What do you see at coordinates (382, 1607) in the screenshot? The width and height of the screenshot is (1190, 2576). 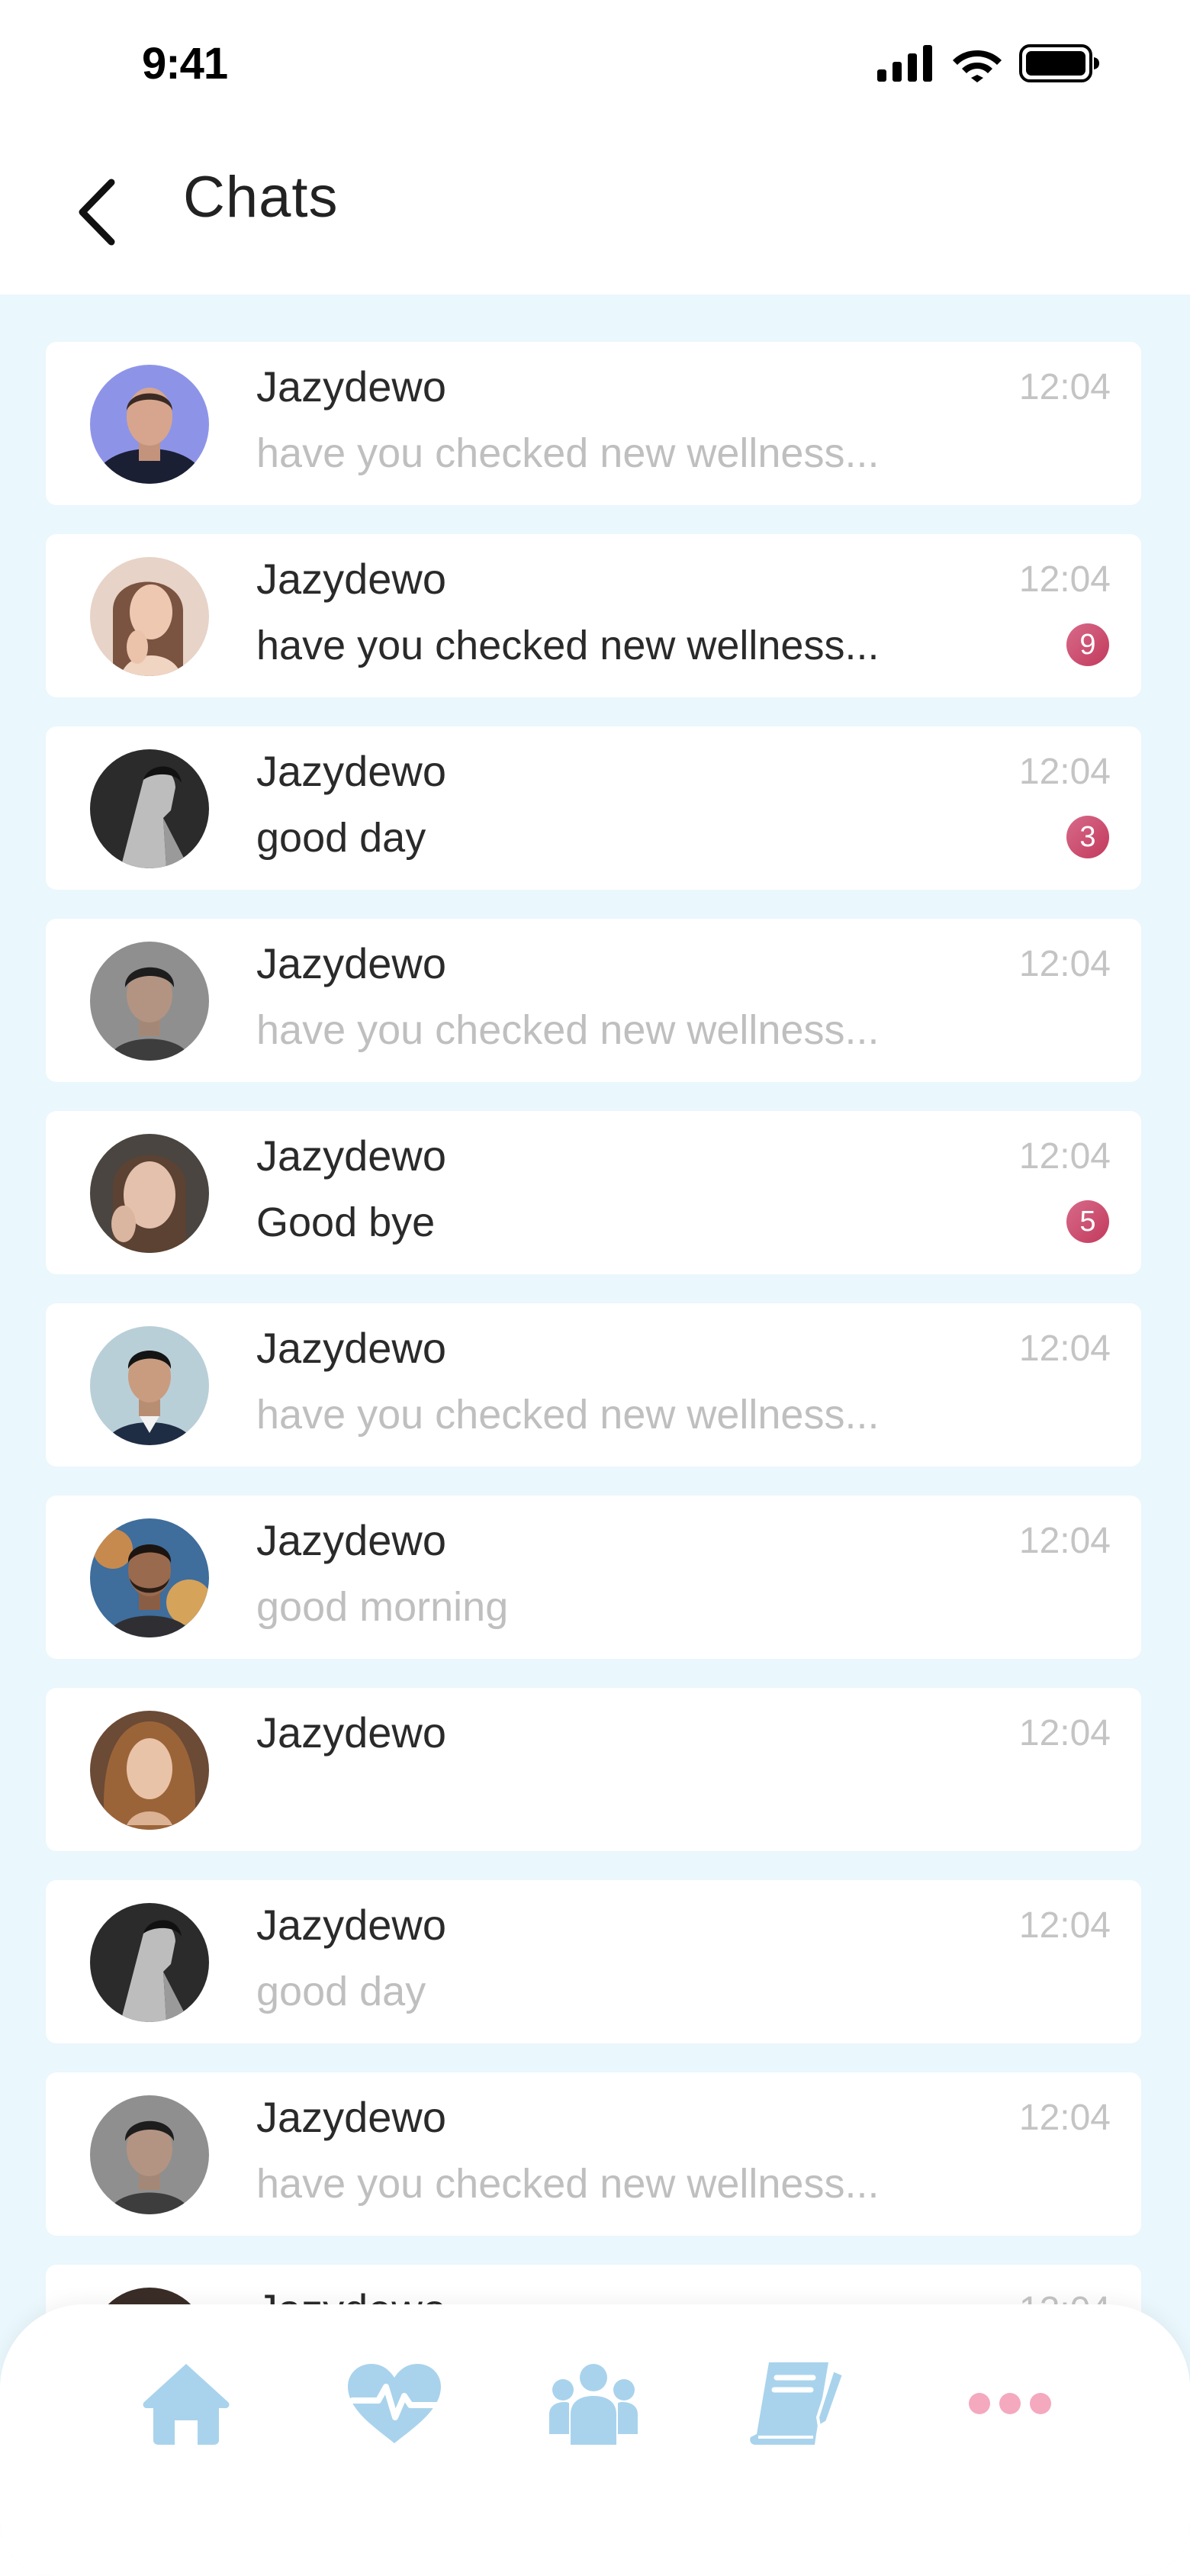 I see `last-message: good morning` at bounding box center [382, 1607].